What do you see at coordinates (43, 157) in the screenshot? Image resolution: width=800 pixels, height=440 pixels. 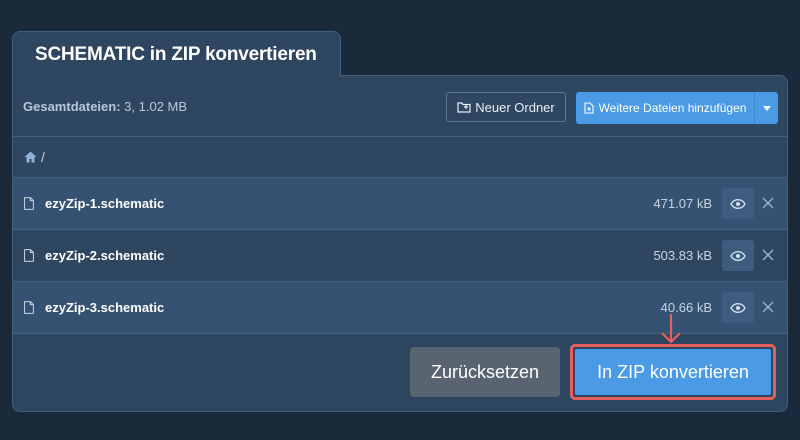 I see `breadcrumb-root: /` at bounding box center [43, 157].